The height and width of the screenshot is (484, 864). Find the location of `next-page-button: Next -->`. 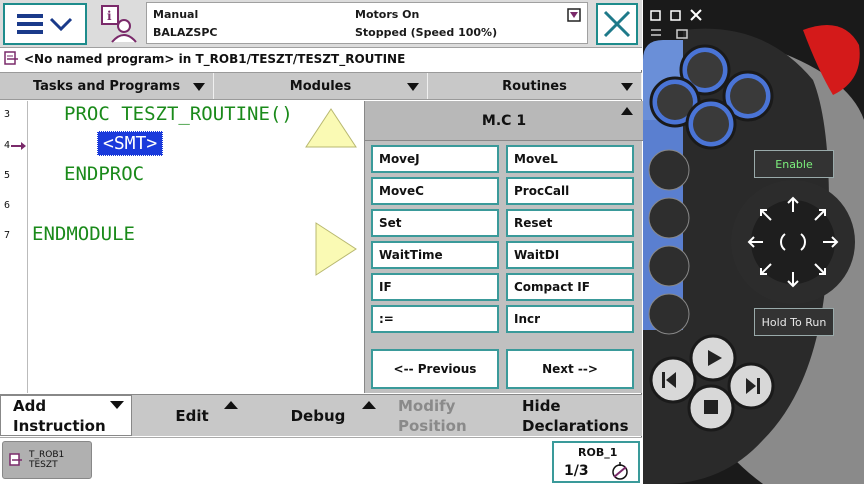

next-page-button: Next --> is located at coordinates (570, 369).